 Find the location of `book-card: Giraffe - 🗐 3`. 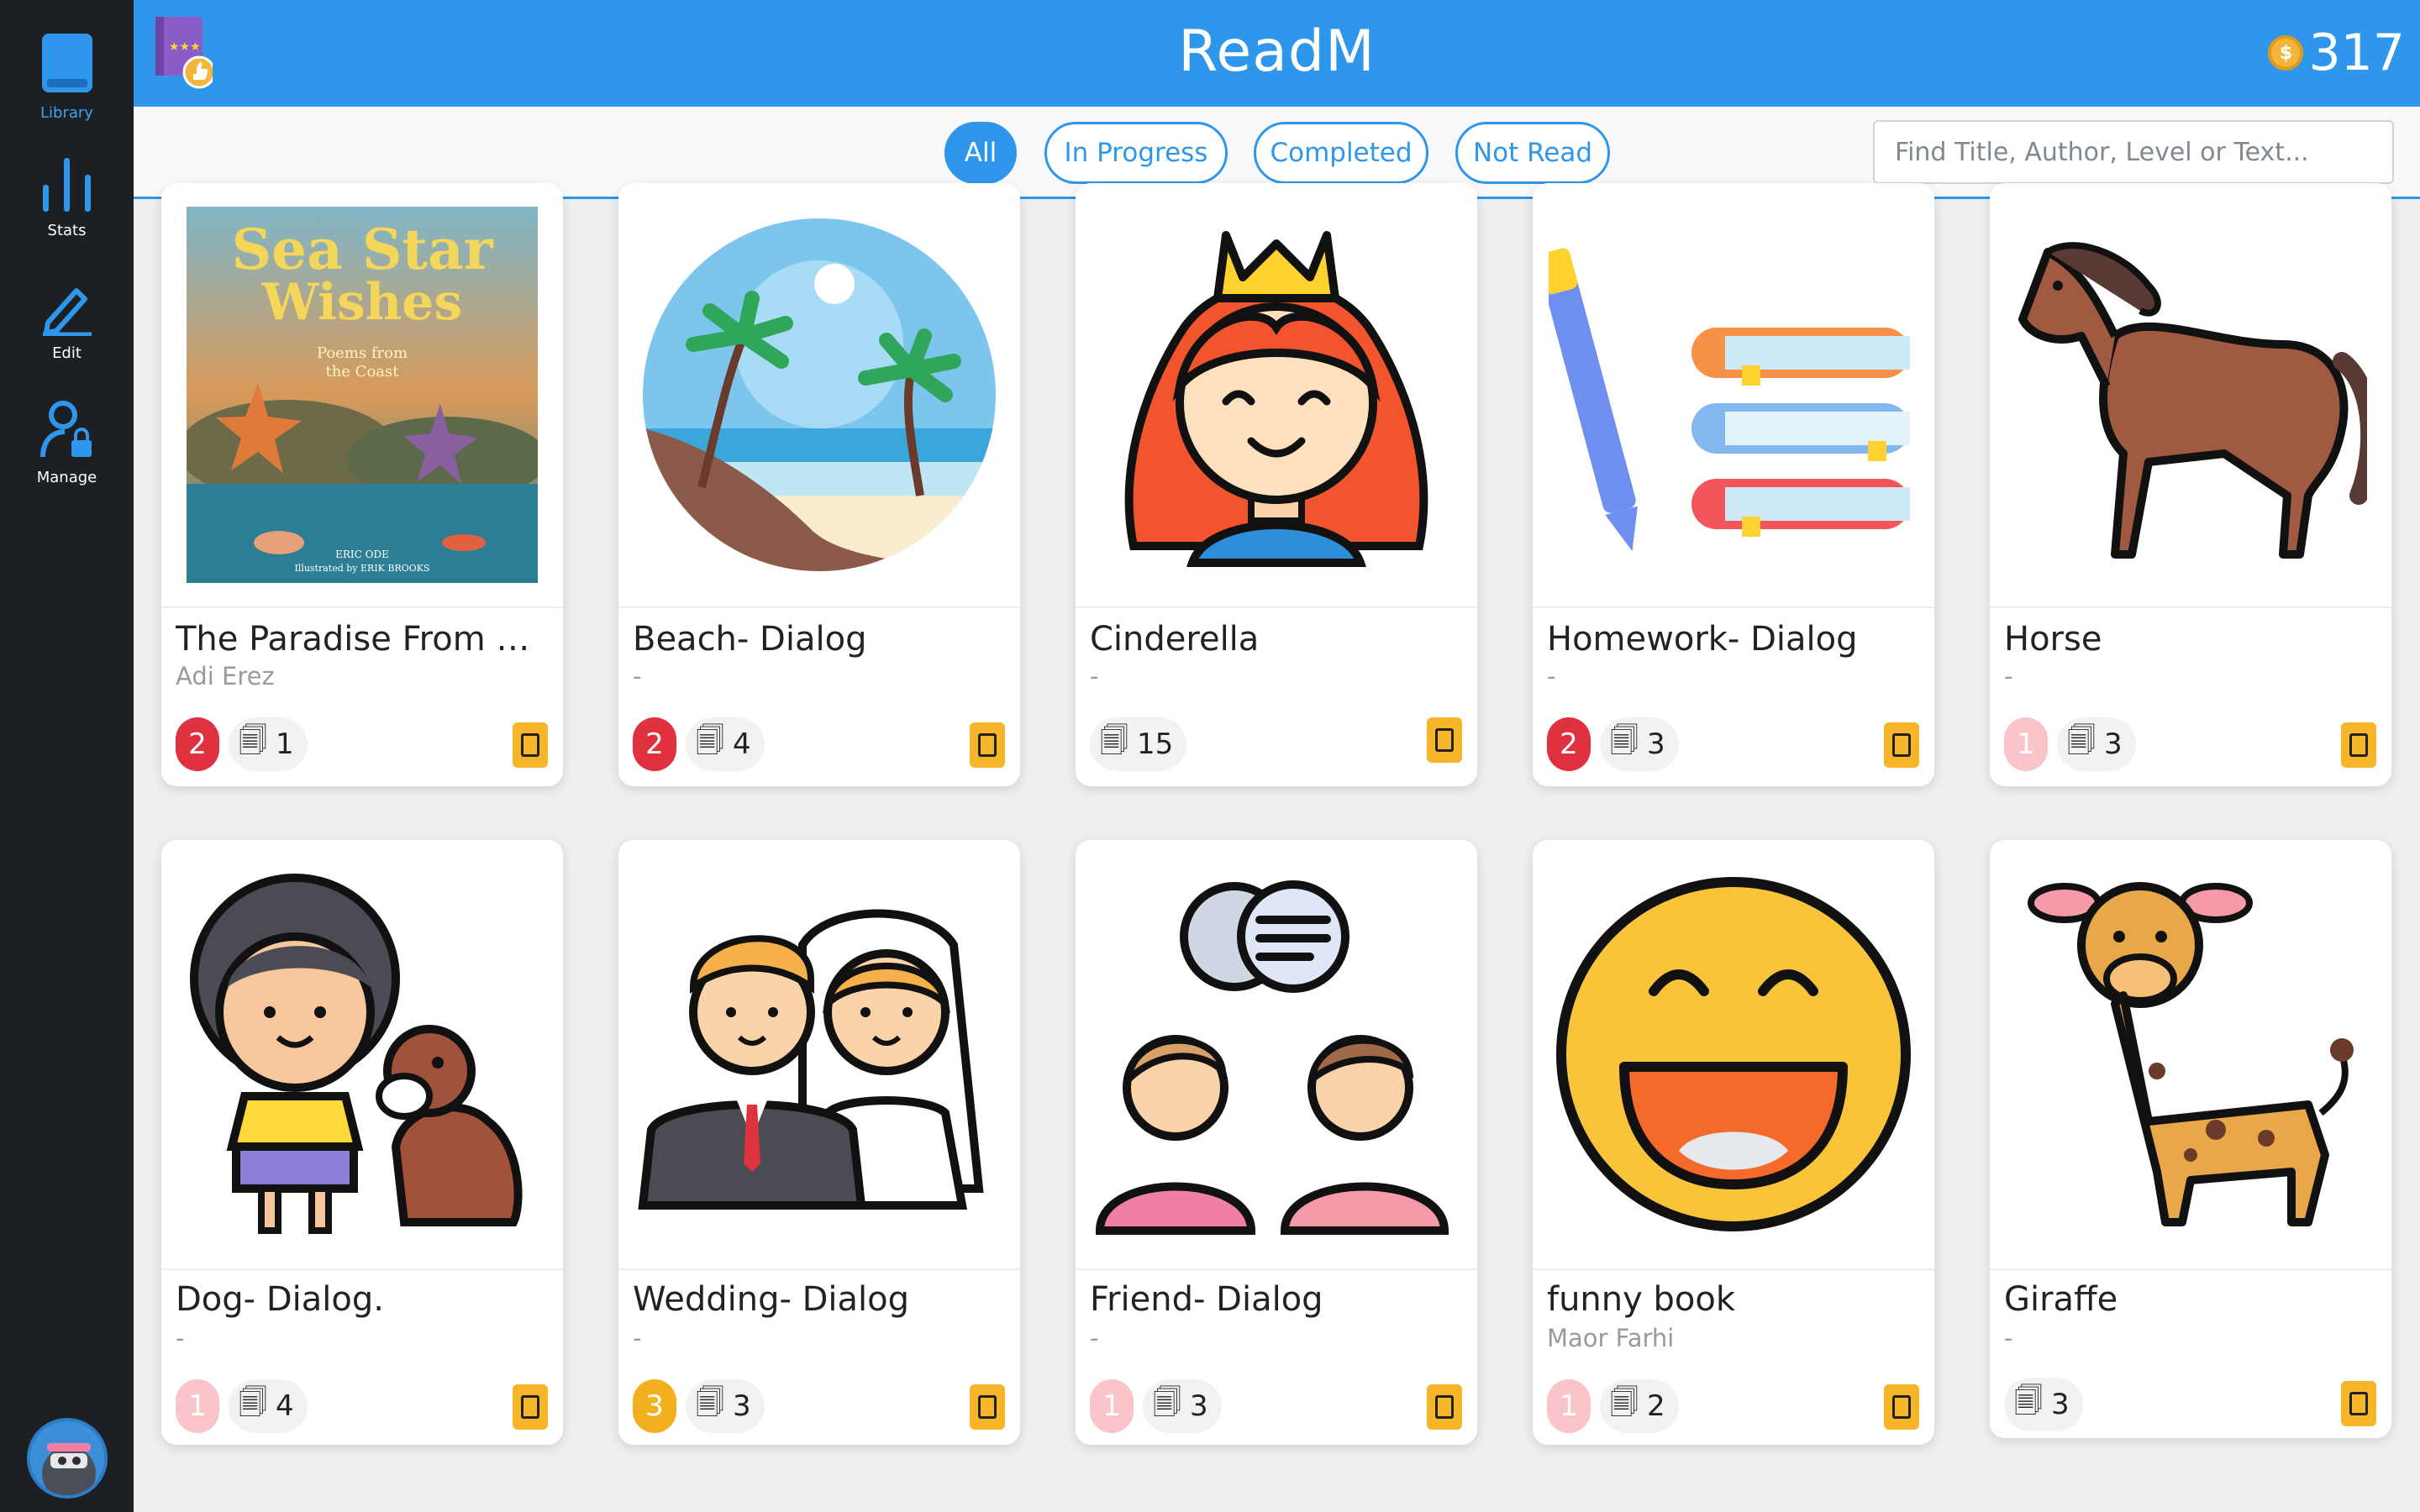

book-card: Giraffe - 🗐 3 is located at coordinates (2190, 1139).